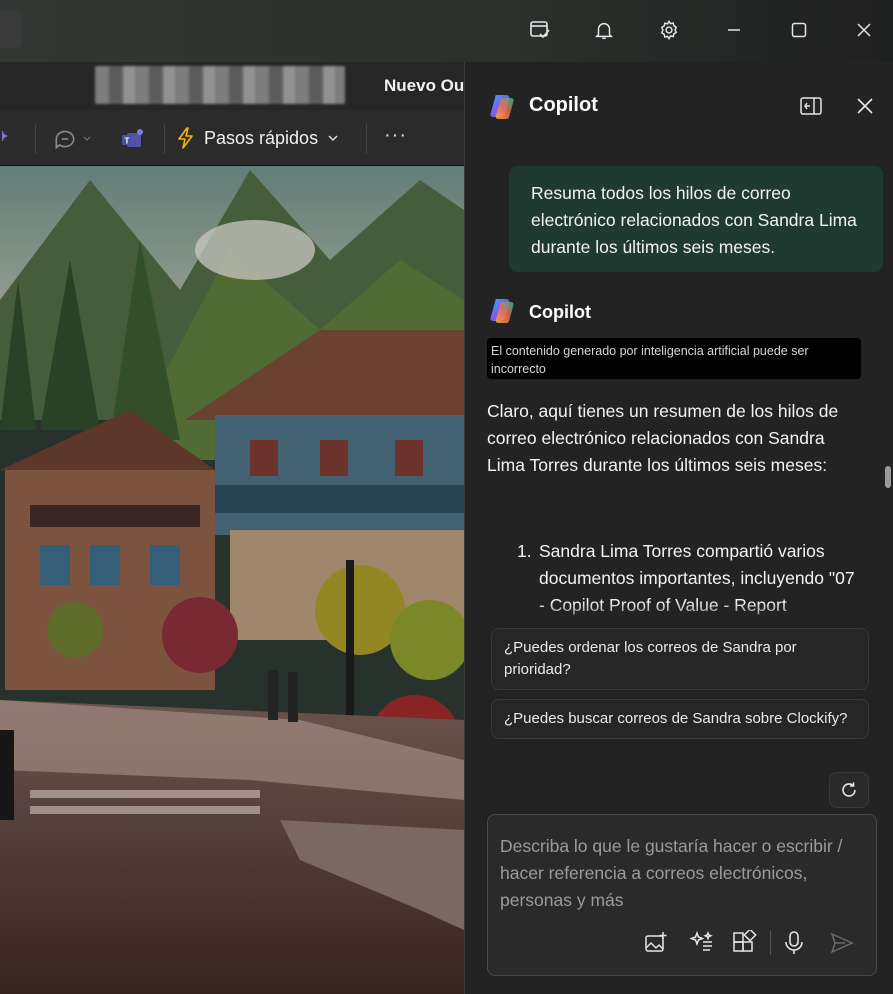 The height and width of the screenshot is (994, 893). Describe the element at coordinates (799, 30) in the screenshot. I see `maximize-icon` at that location.